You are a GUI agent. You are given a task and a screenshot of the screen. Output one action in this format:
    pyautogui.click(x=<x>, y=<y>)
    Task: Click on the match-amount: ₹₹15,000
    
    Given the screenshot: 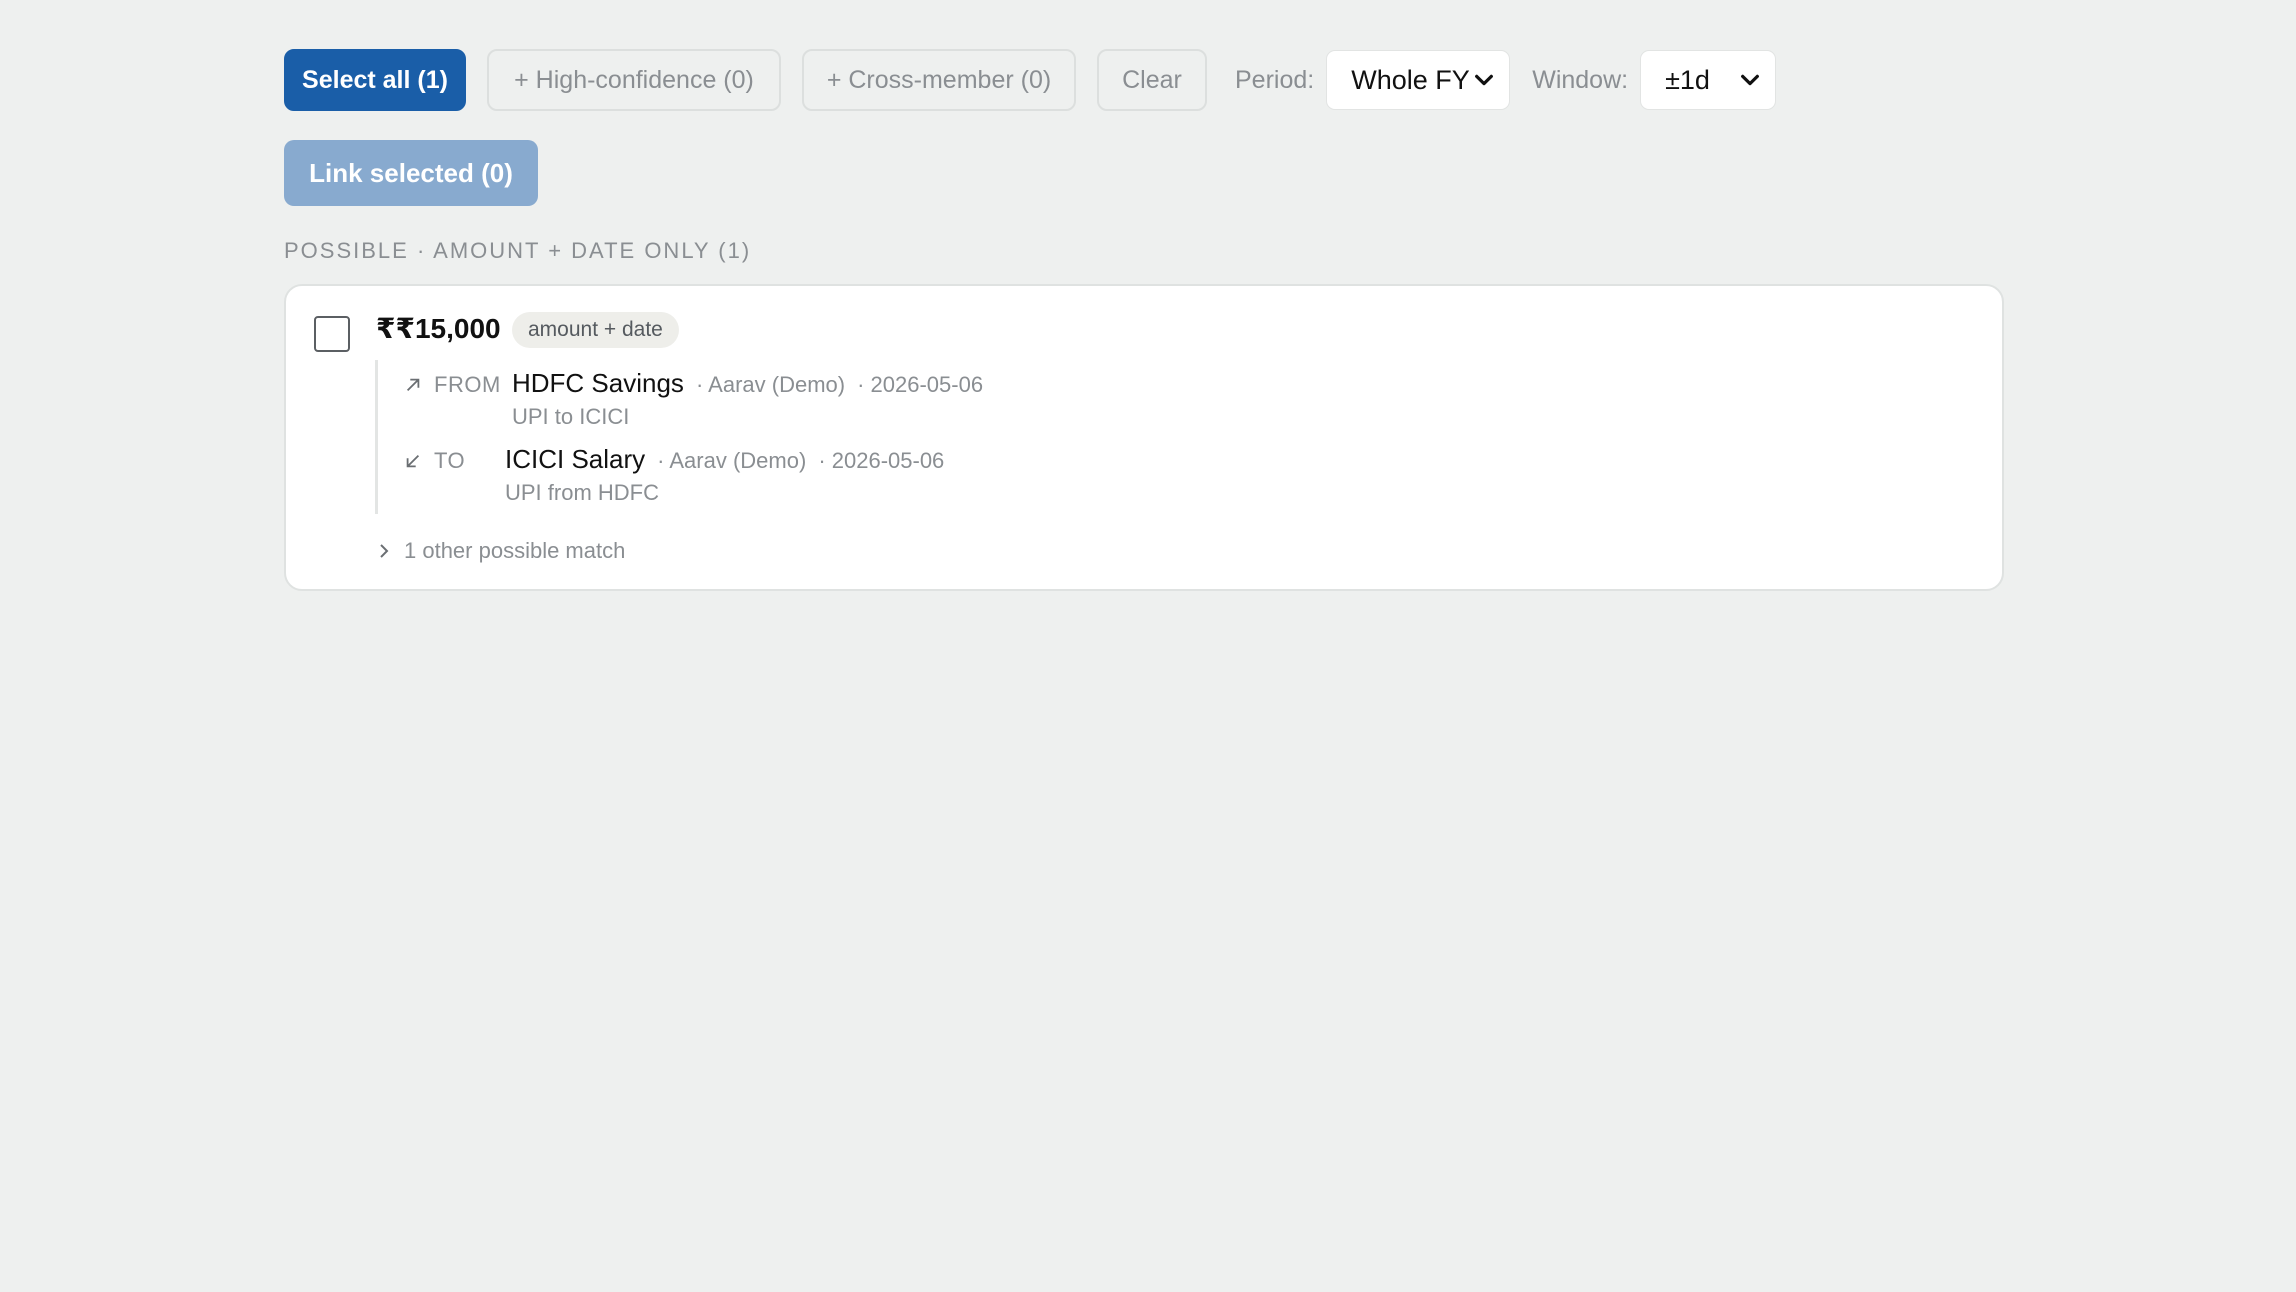 What is the action you would take?
    pyautogui.click(x=438, y=328)
    